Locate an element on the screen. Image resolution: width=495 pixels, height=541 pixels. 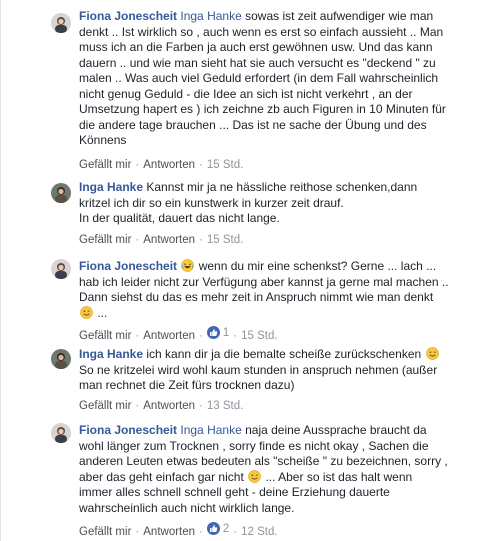
laughing-emoji-icon is located at coordinates (188, 265).